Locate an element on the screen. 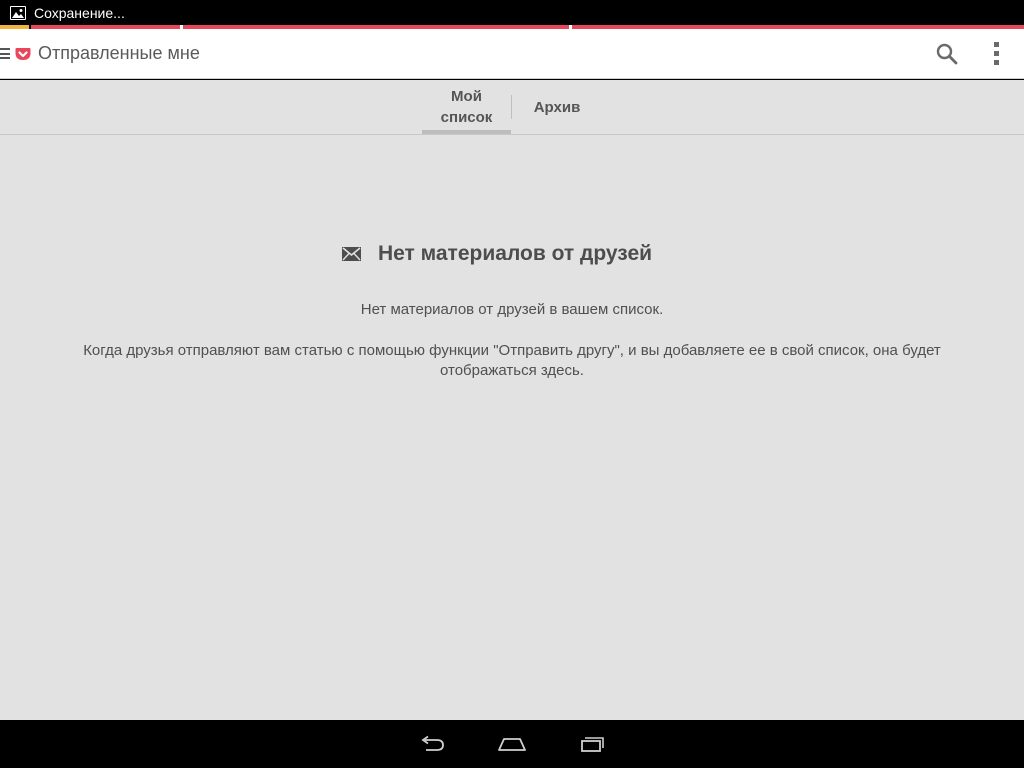 Image resolution: width=1024 pixels, height=768 pixels. recents-icon is located at coordinates (592, 744).